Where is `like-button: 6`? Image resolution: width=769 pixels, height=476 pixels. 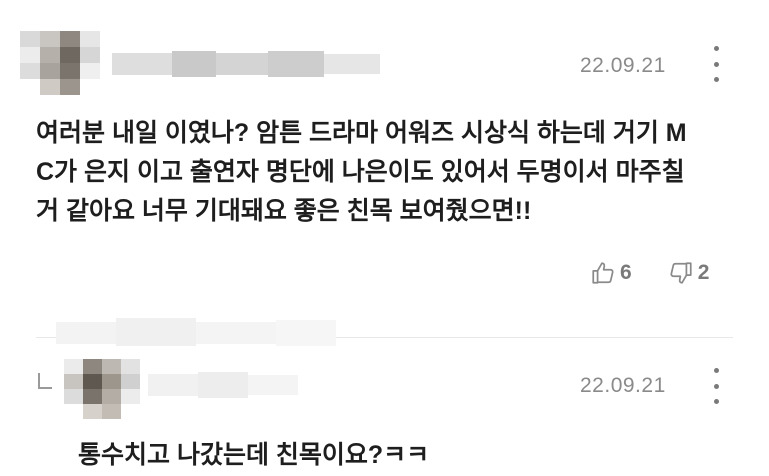 like-button: 6 is located at coordinates (611, 273).